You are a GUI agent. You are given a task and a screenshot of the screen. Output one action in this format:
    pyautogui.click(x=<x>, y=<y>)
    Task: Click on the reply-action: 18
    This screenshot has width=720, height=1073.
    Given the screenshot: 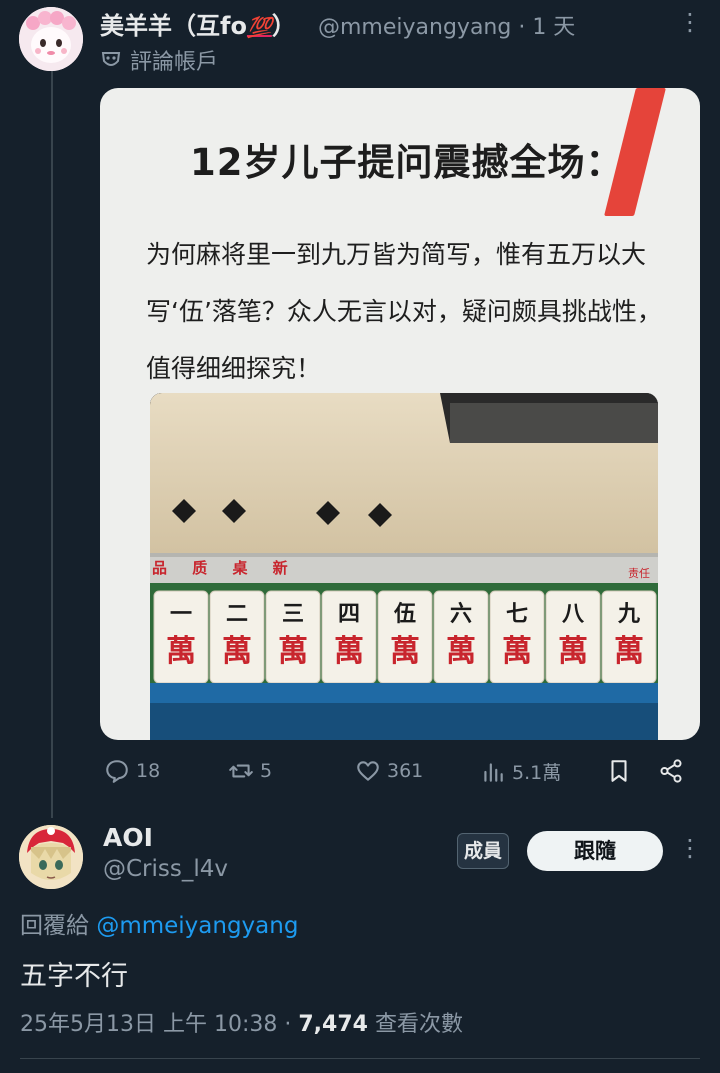 What is the action you would take?
    pyautogui.click(x=132, y=771)
    